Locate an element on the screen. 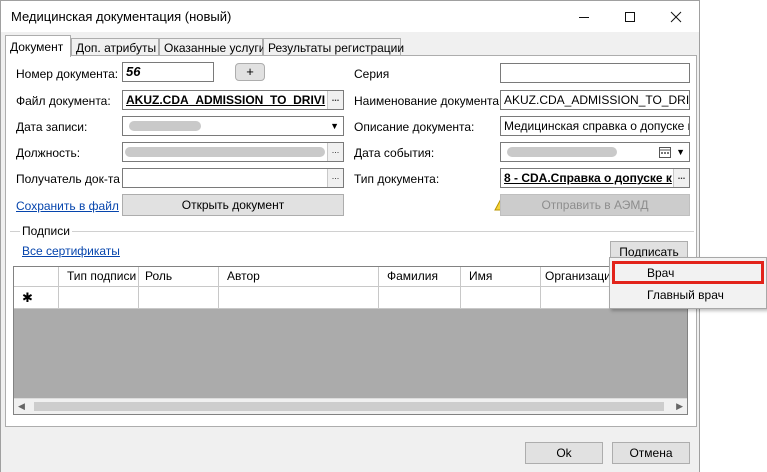 The image size is (767, 472). column-header: Автор is located at coordinates (299, 277).